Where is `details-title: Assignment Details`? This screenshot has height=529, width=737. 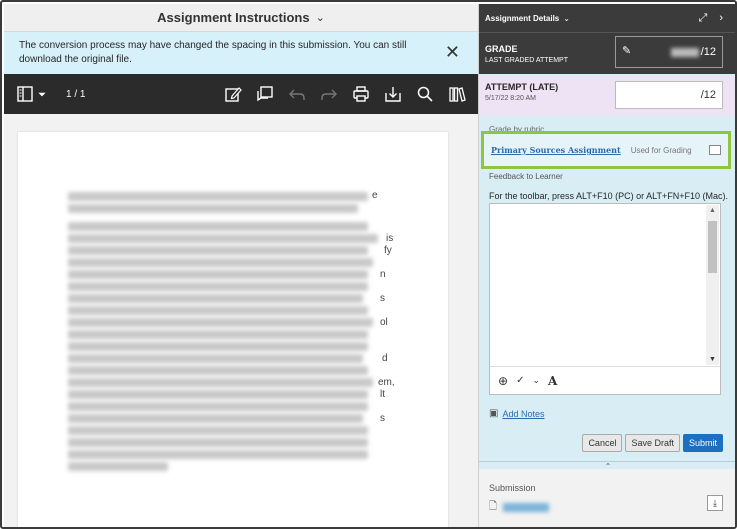
details-title: Assignment Details is located at coordinates (522, 18).